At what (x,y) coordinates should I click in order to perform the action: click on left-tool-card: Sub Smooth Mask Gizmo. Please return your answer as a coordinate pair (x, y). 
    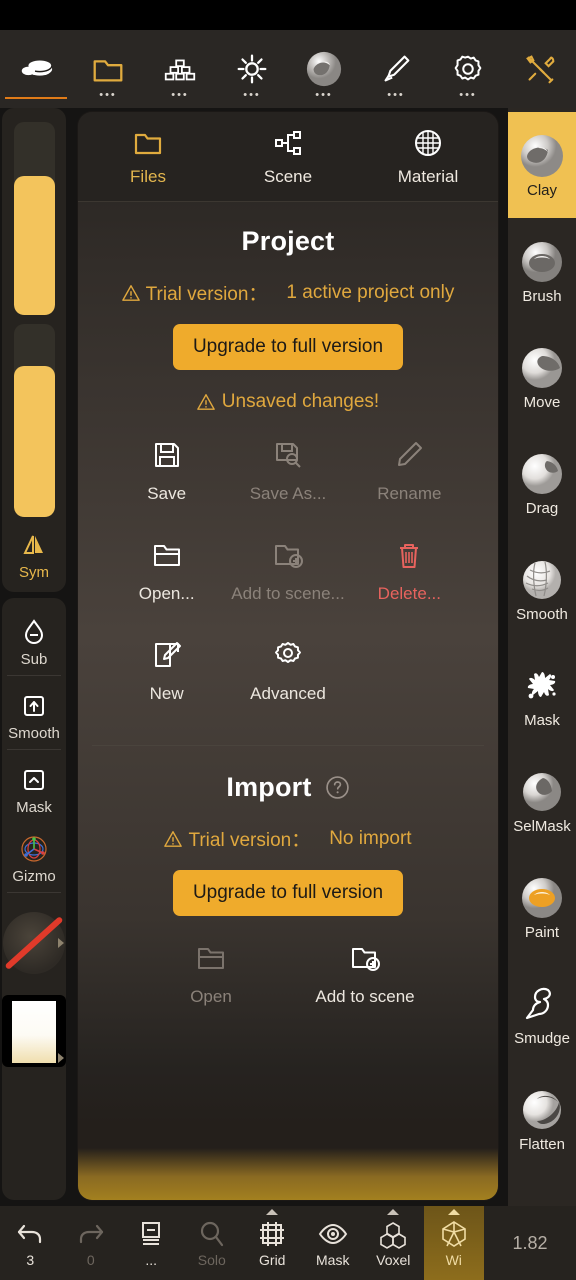
    Looking at the image, I should click on (34, 899).